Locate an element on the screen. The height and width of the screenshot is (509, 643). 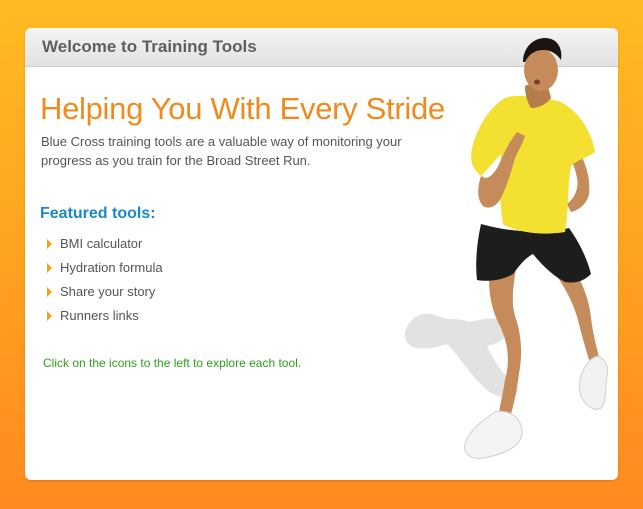
tool-item-bmi-calculator: BMI calculator is located at coordinates (105, 244).